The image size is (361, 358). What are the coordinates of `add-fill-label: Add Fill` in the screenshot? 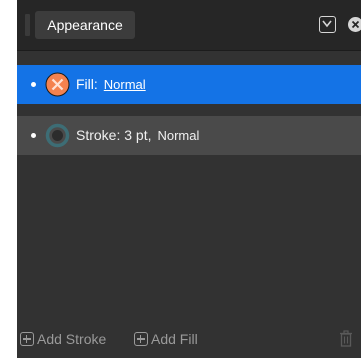 It's located at (174, 339).